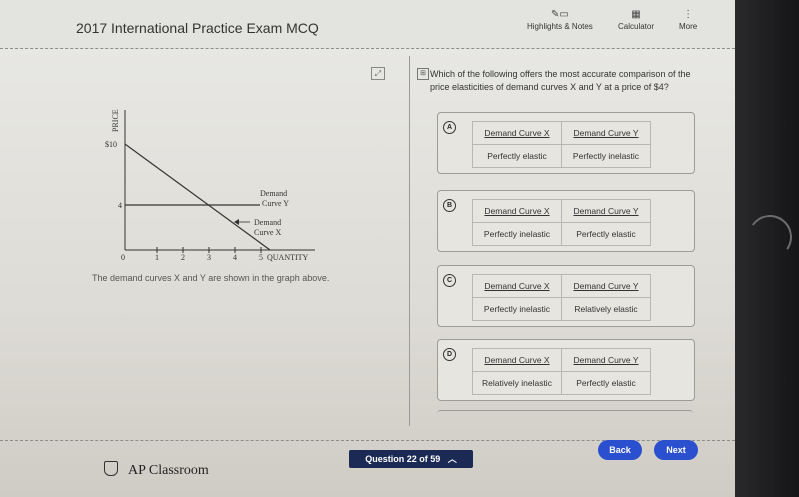 Image resolution: width=799 pixels, height=497 pixels. What do you see at coordinates (268, 232) in the screenshot?
I see `curve-x-label-line2: Curve X` at bounding box center [268, 232].